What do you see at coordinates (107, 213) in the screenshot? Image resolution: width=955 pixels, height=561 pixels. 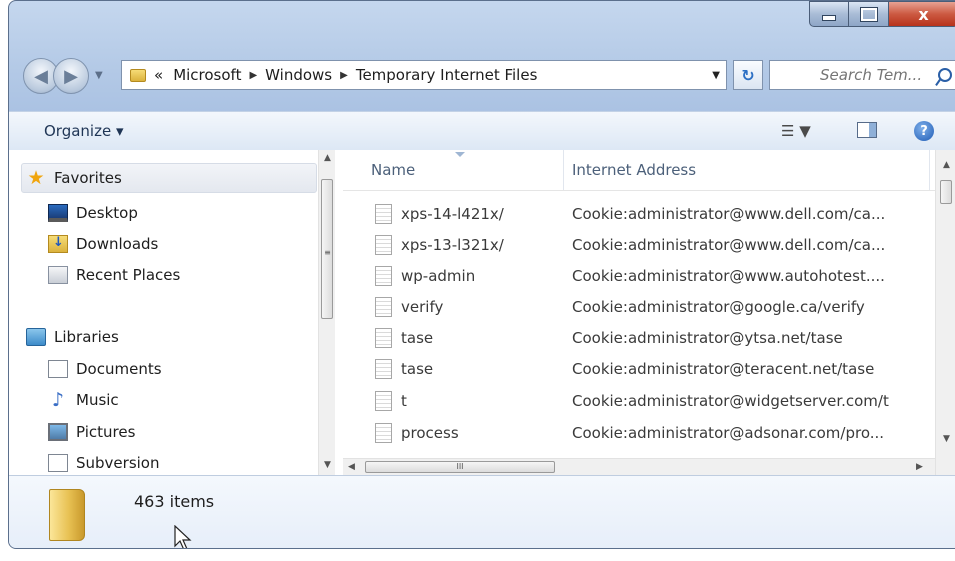 I see `nav-desktop-label: Desktop` at bounding box center [107, 213].